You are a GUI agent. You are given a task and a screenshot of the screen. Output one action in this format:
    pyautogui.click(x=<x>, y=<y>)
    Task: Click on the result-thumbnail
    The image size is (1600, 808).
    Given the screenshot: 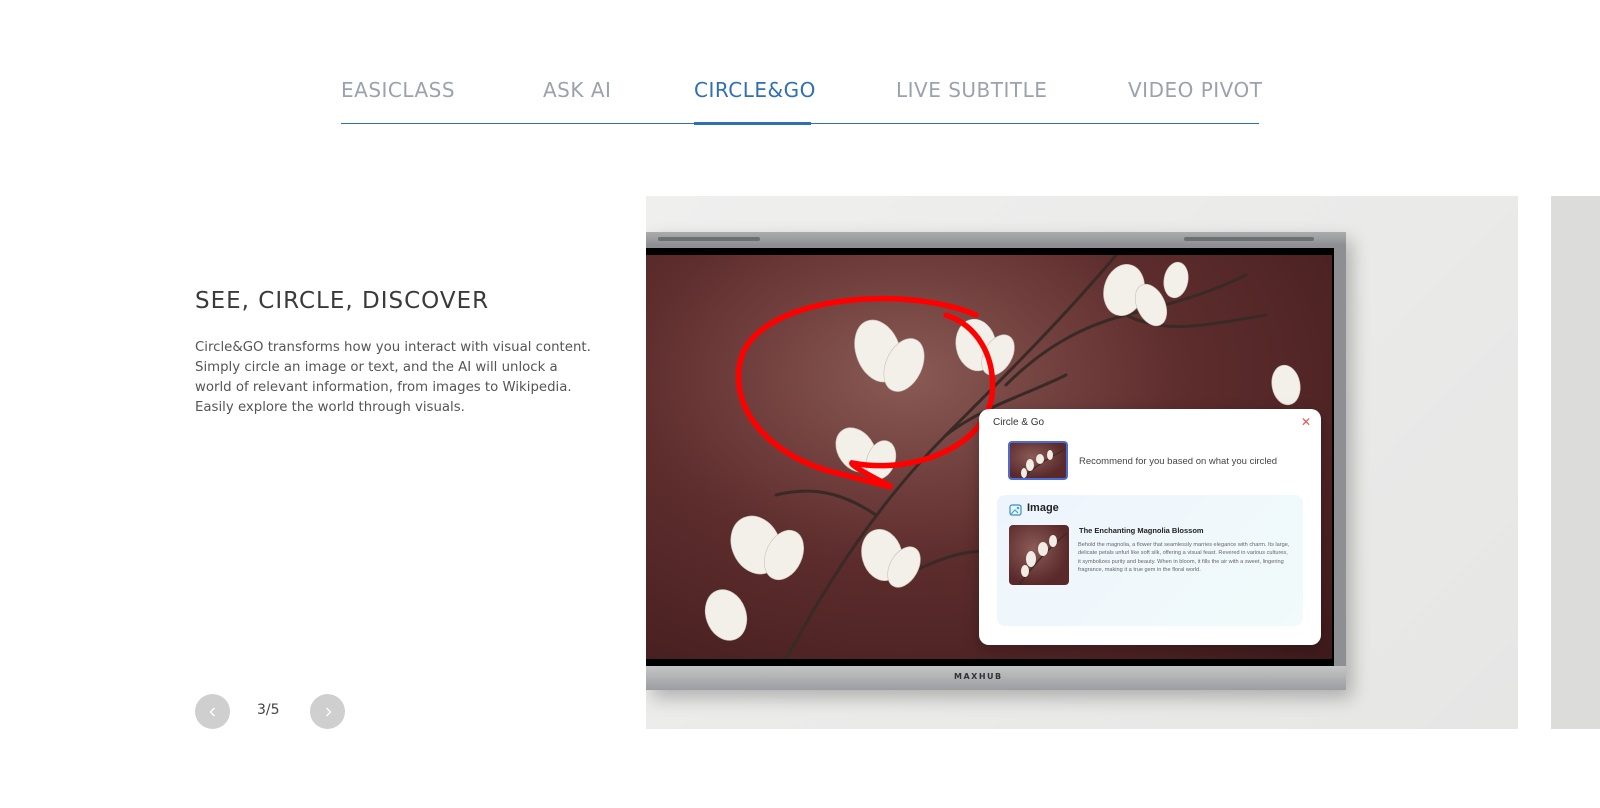 What is the action you would take?
    pyautogui.click(x=1039, y=555)
    